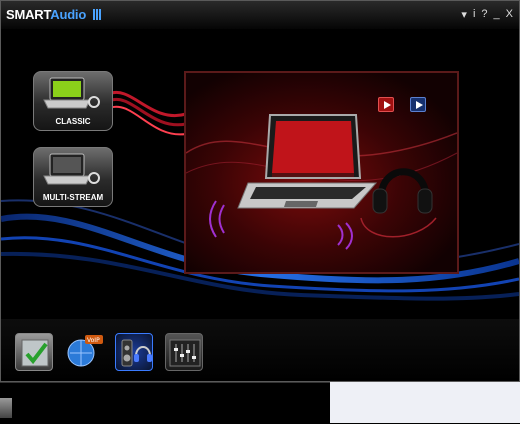 The height and width of the screenshot is (424, 520). I want to click on equalizer-icon, so click(185, 353).